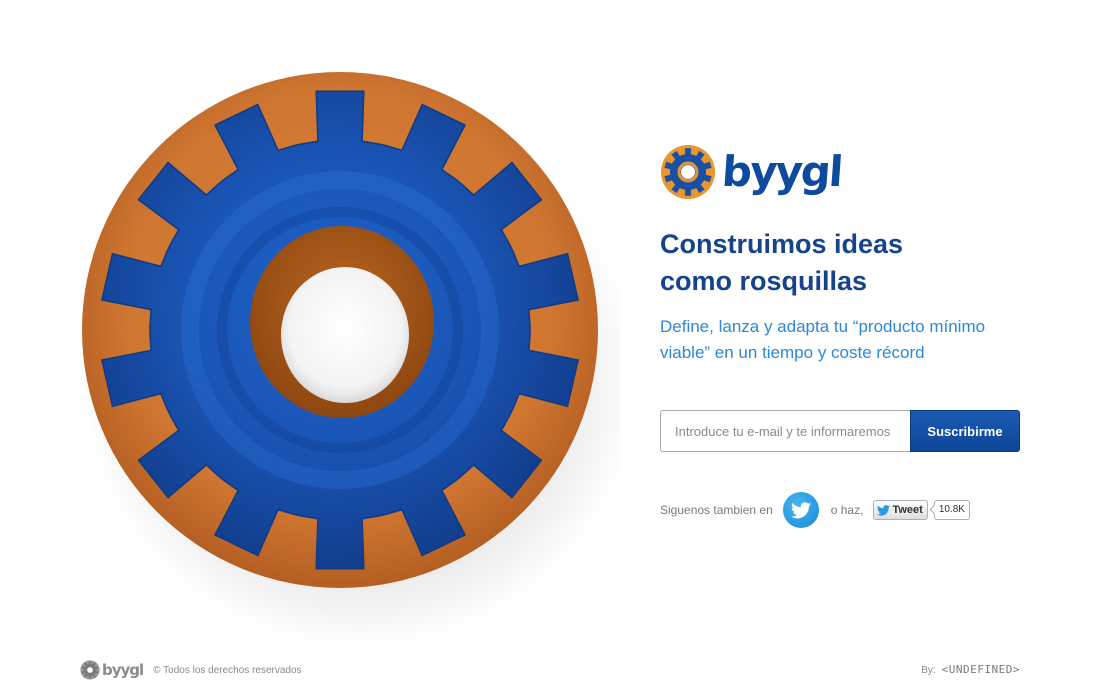 The image size is (1100, 700). I want to click on tweet-label: Tweet, so click(907, 510).